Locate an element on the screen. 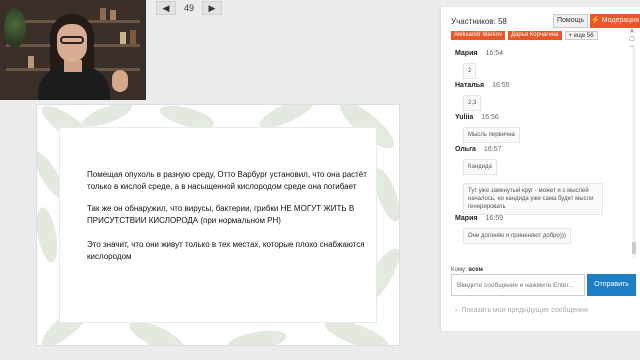 The height and width of the screenshot is (360, 640). recipient-label: Кому: всем is located at coordinates (467, 270).